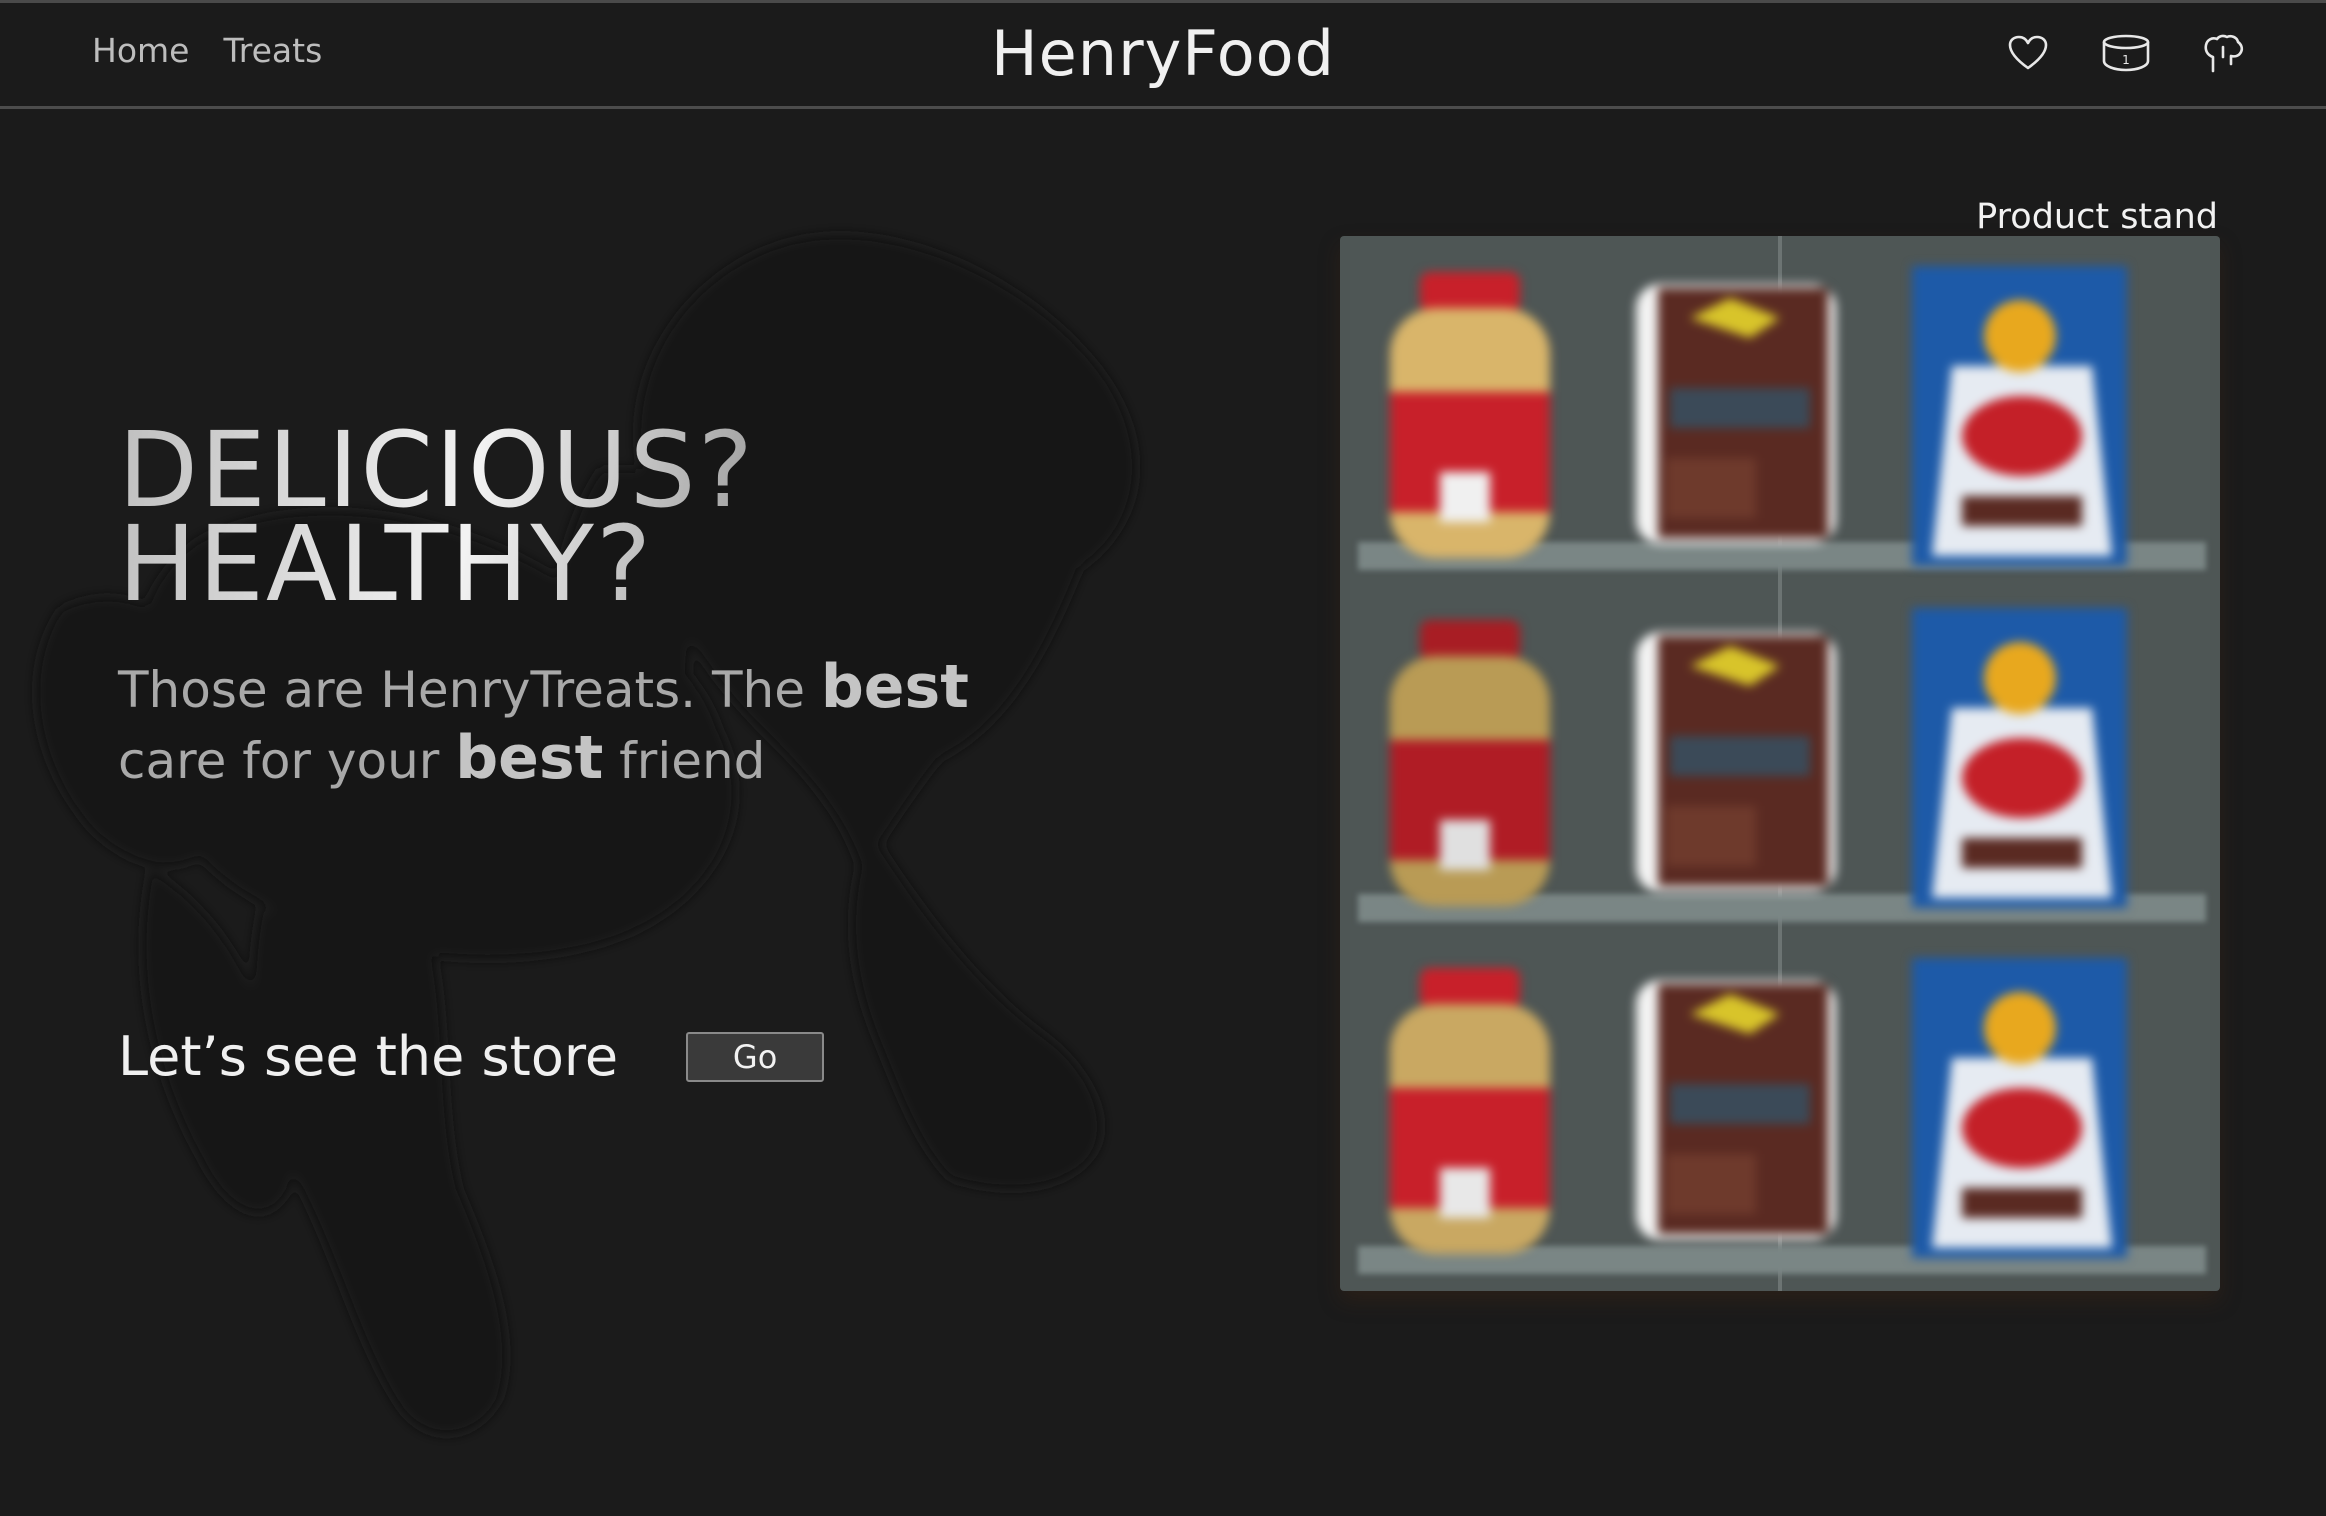 The height and width of the screenshot is (1516, 2326). I want to click on tagline-text-1: Those are HenryTreats. The, so click(469, 690).